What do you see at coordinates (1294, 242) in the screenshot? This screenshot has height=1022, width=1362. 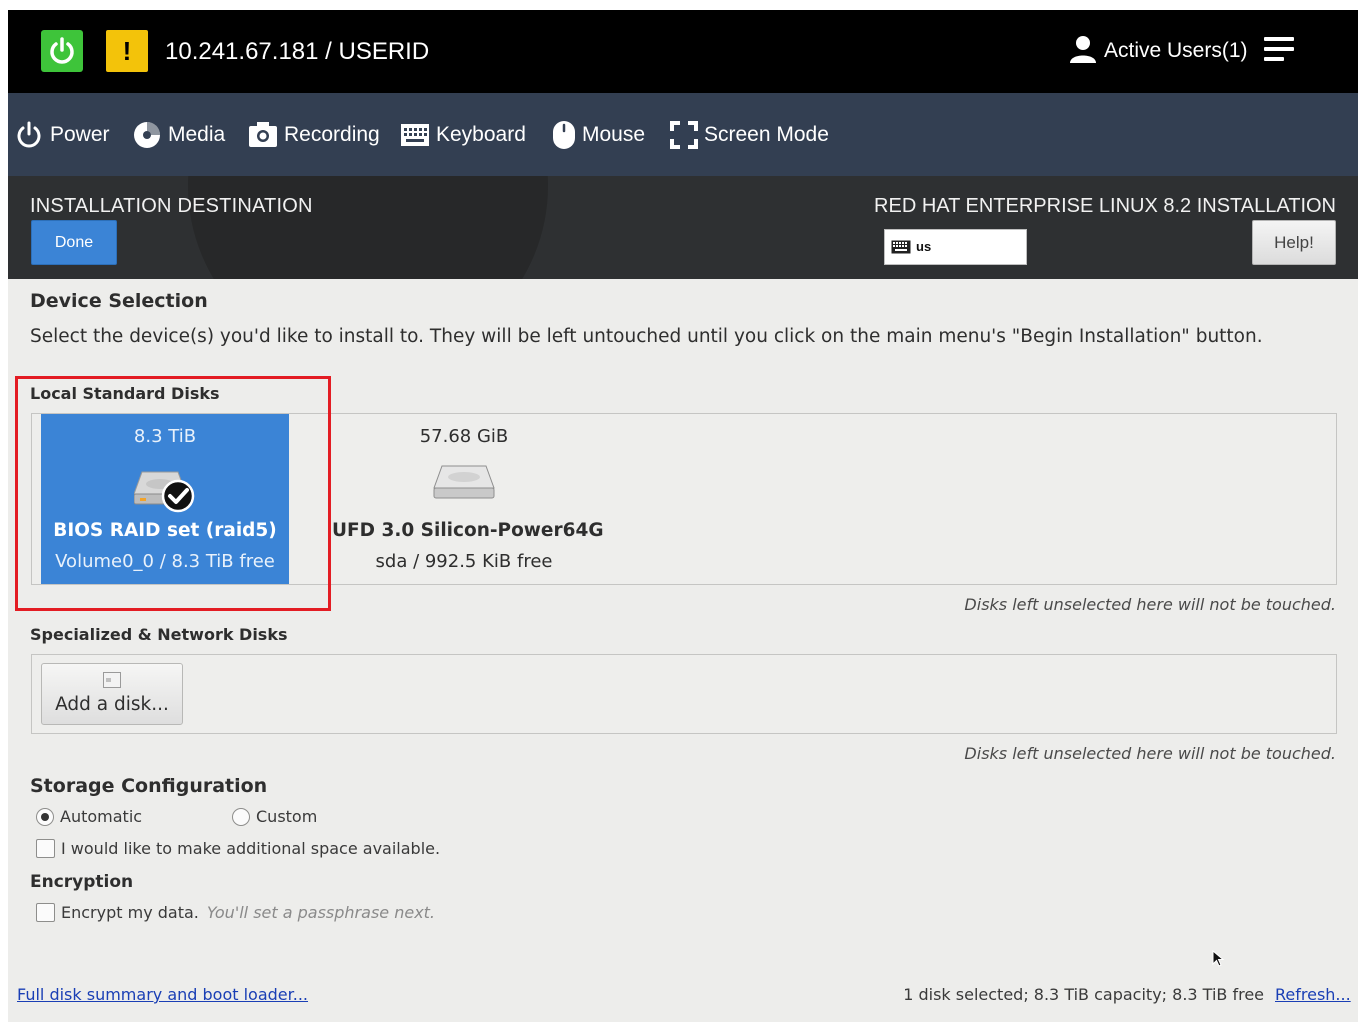 I see `help-button: Help!` at bounding box center [1294, 242].